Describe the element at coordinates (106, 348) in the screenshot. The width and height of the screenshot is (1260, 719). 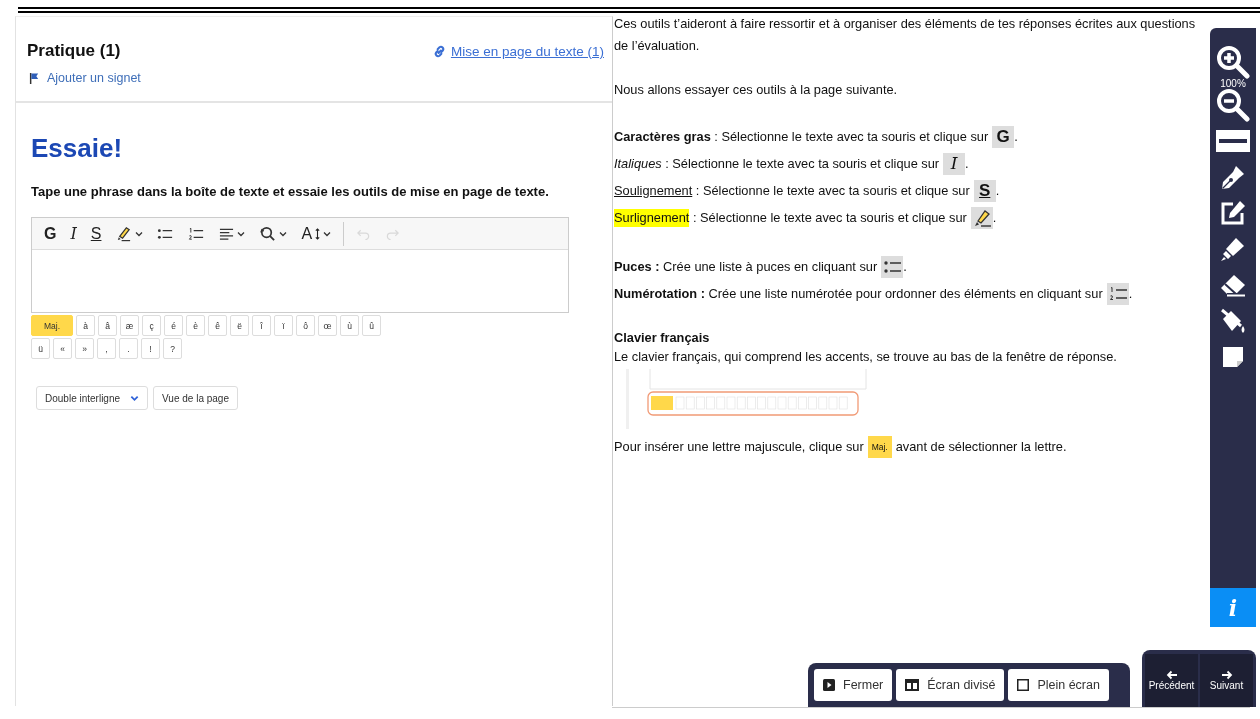
I see `accent-key: ,` at that location.